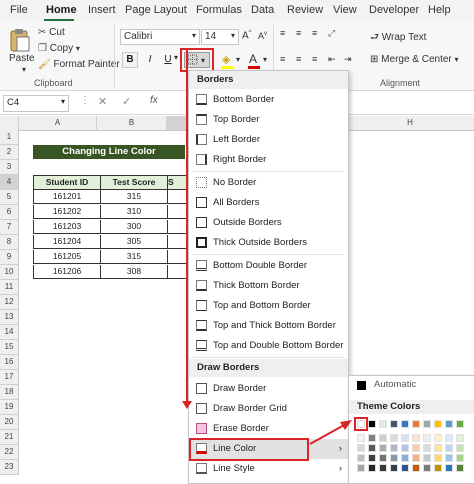 The height and width of the screenshot is (484, 474). I want to click on row-header-18: 18, so click(9, 392).